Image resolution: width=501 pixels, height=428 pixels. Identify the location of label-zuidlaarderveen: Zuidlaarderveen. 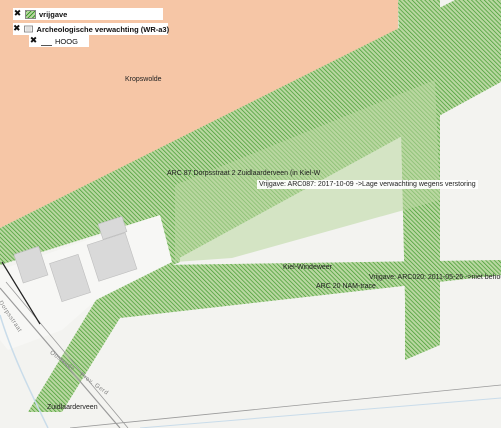
(72, 407).